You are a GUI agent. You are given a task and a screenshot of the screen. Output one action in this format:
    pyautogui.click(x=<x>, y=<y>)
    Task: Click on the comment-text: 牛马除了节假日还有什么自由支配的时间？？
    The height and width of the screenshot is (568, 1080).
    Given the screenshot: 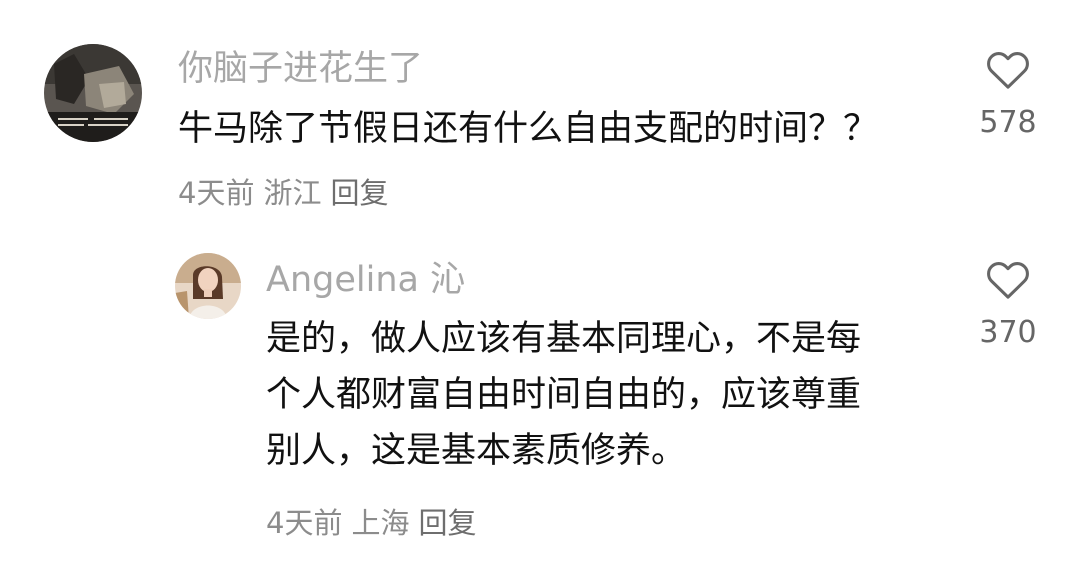 What is the action you would take?
    pyautogui.click(x=528, y=129)
    